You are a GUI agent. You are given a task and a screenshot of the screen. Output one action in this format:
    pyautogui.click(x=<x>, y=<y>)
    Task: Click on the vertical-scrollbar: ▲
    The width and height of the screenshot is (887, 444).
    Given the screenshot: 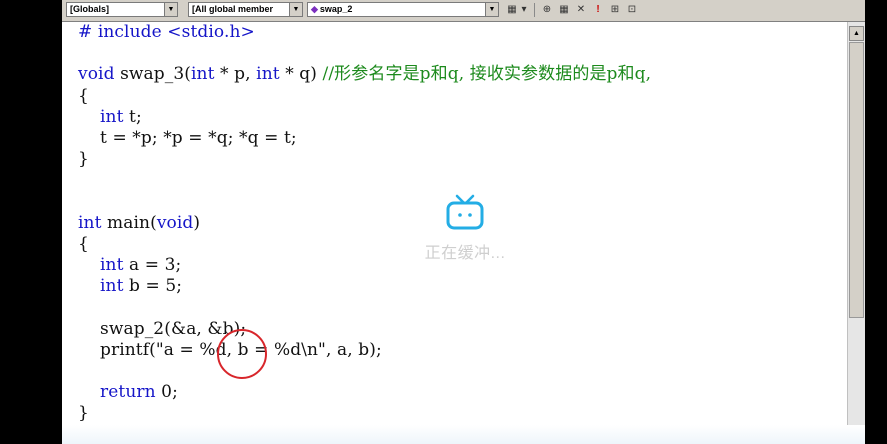 What is the action you would take?
    pyautogui.click(x=856, y=233)
    